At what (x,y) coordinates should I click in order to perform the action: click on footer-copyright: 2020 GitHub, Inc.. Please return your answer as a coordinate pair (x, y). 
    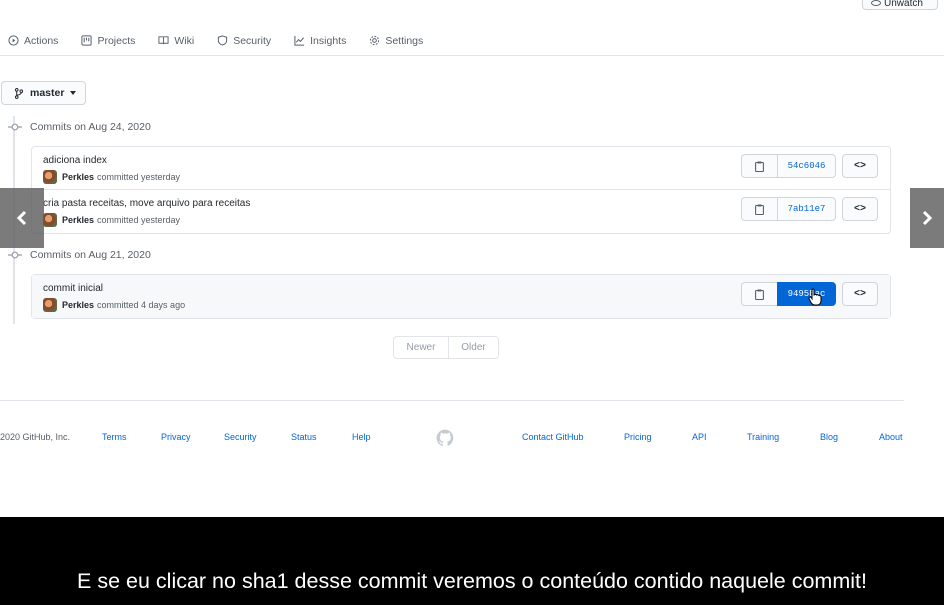
    Looking at the image, I should click on (35, 437).